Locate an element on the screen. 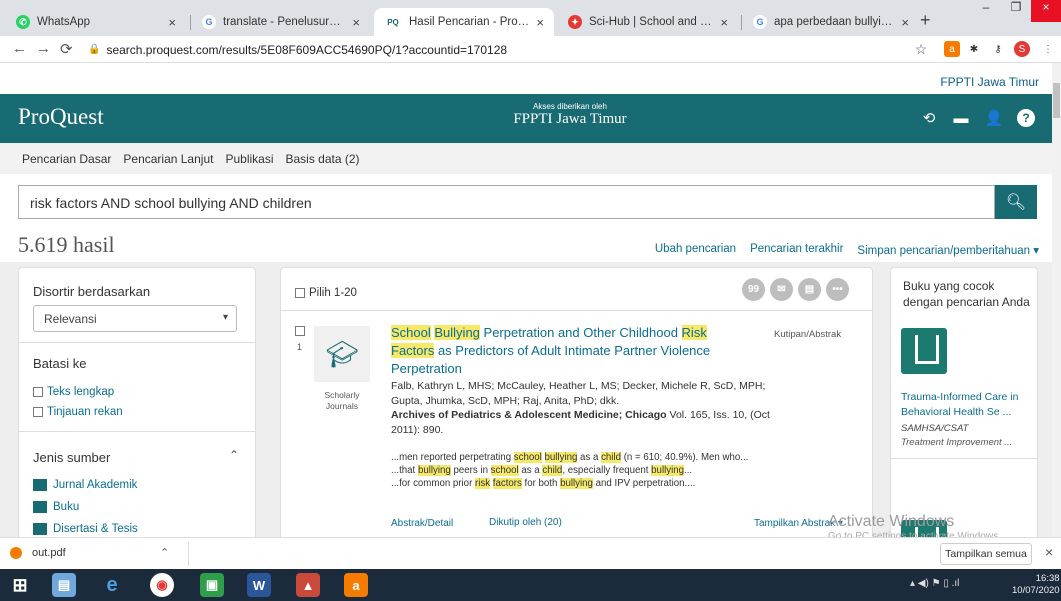 This screenshot has width=1061, height=601. books-heading: Buku yang cocok dengan pencarian Anda is located at coordinates (966, 294).